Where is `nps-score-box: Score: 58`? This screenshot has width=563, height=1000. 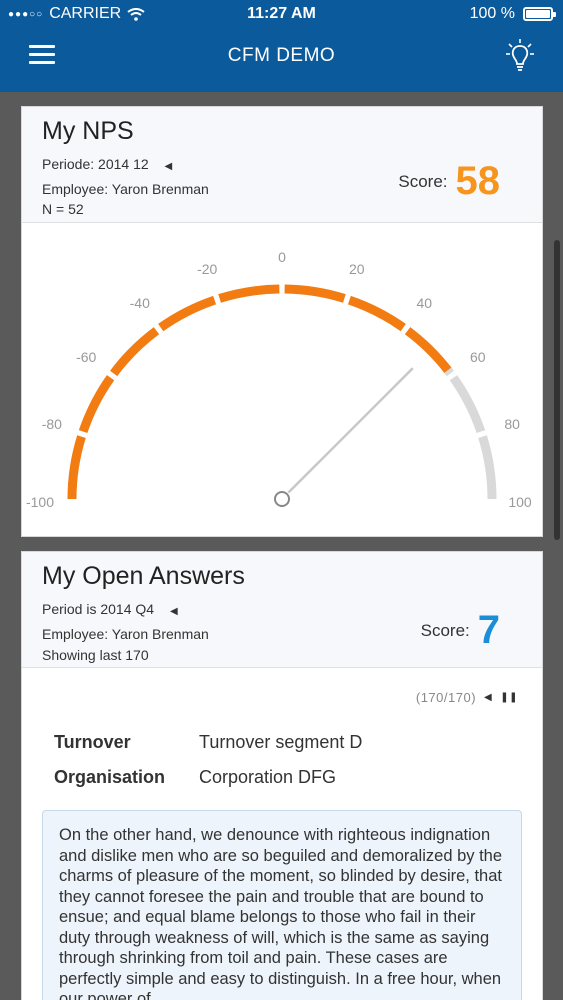
nps-score-box: Score: 58 is located at coordinates (449, 181).